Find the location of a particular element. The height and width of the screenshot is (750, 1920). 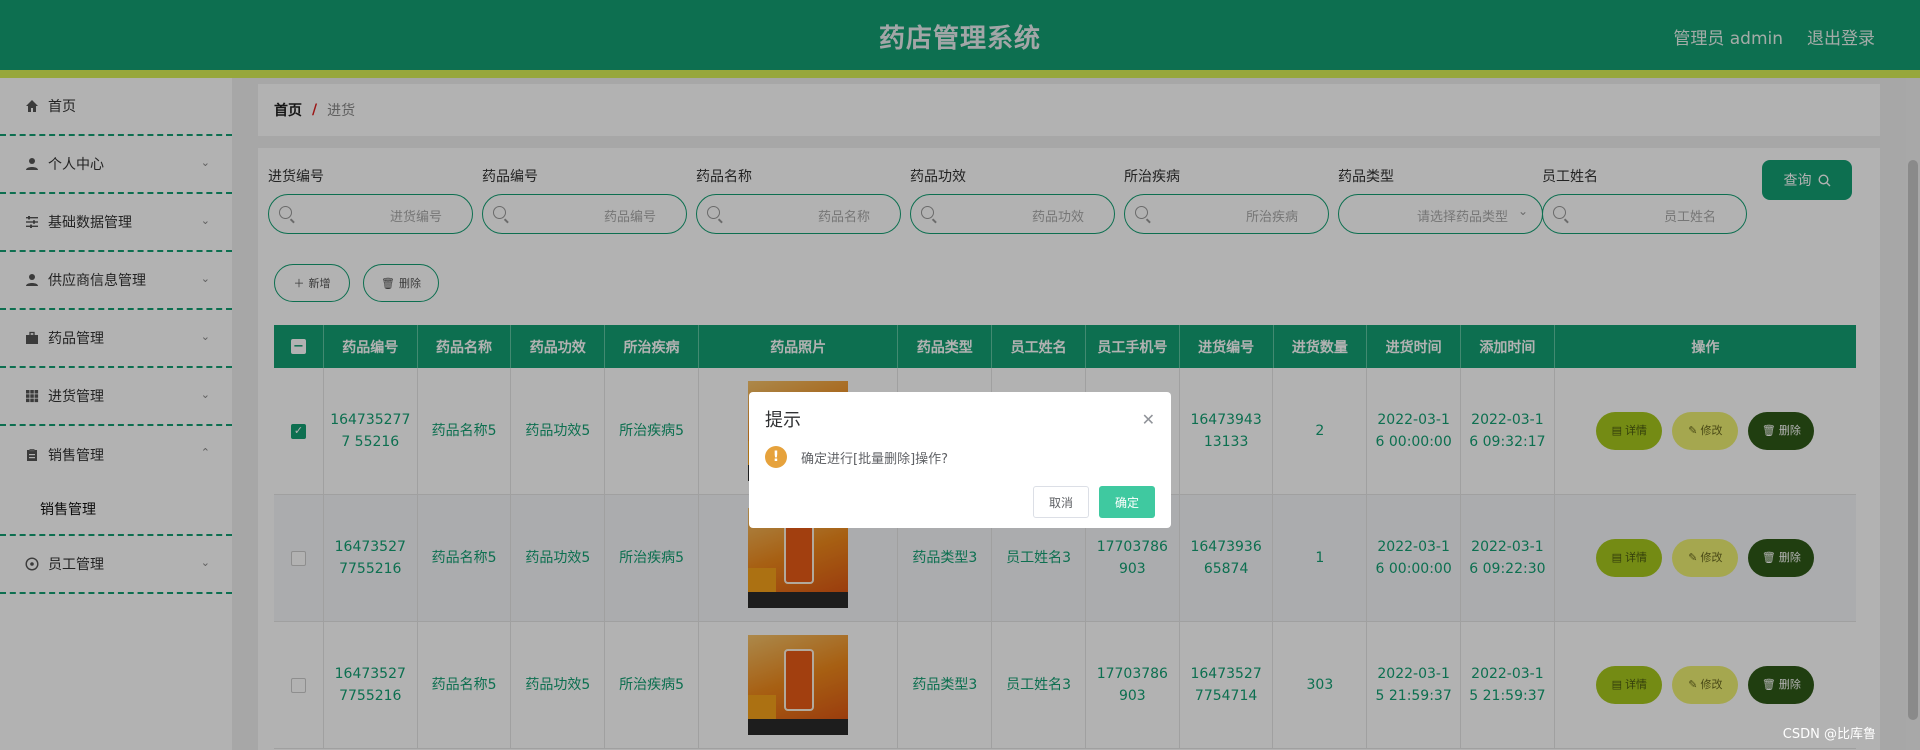

cancel-button: 取消 is located at coordinates (1061, 502).